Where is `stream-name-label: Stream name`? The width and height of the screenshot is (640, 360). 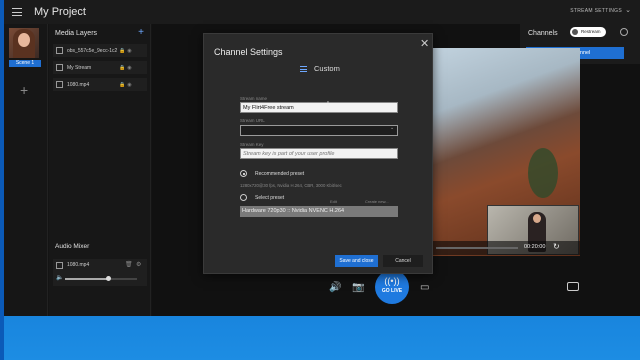 stream-name-label: Stream name is located at coordinates (254, 98).